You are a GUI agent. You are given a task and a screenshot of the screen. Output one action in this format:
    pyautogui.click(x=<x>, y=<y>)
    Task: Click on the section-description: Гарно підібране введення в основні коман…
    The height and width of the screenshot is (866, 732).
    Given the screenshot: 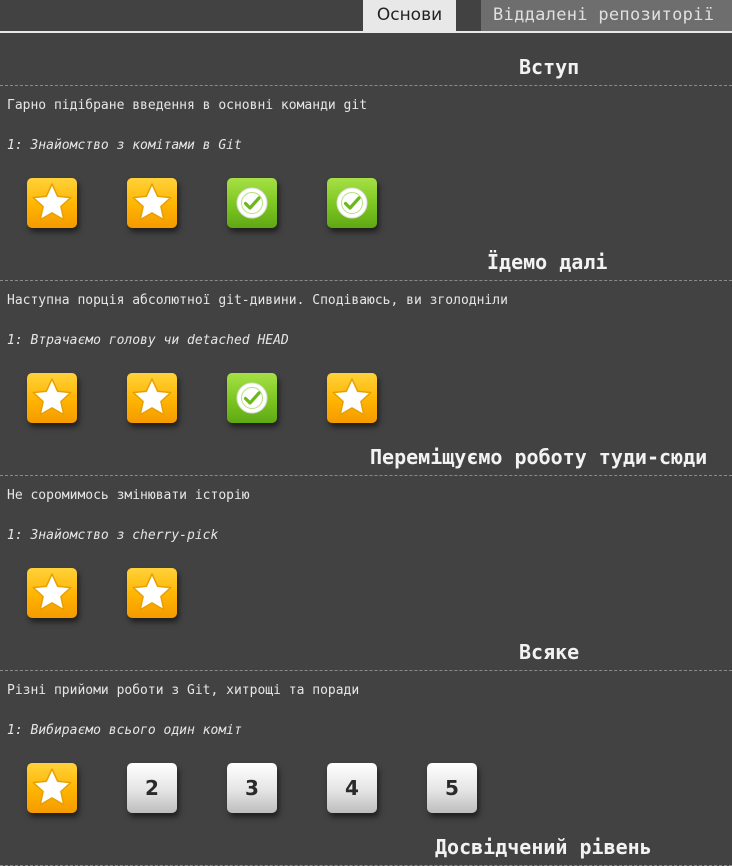 What is the action you would take?
    pyautogui.click(x=187, y=105)
    